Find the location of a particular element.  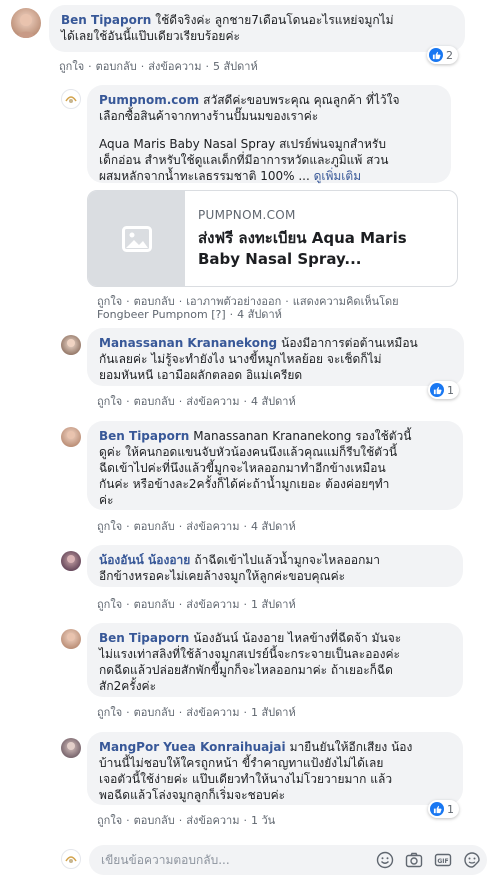

gif-icon: GIF is located at coordinates (443, 860).